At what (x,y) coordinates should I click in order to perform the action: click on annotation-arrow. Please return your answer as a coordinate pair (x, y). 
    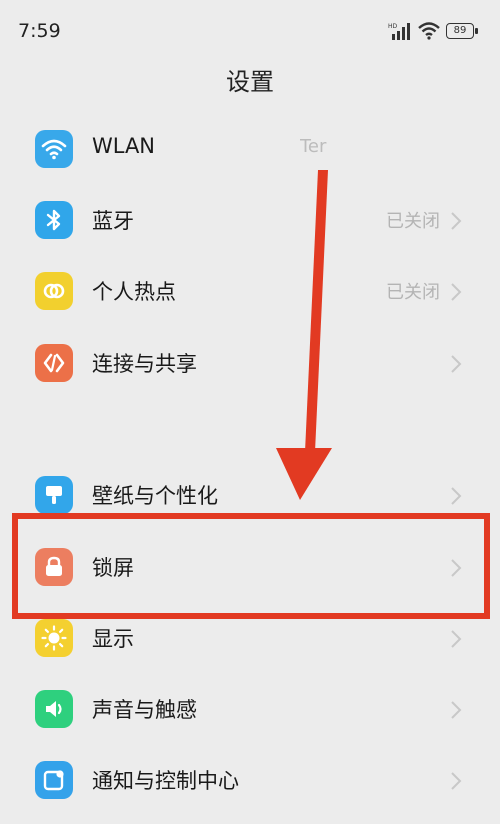
    Looking at the image, I should click on (304, 335).